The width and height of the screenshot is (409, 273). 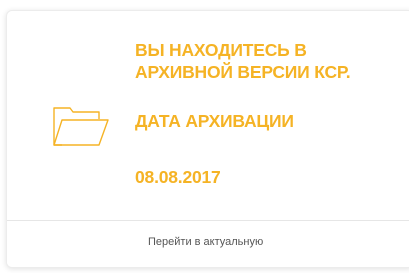 What do you see at coordinates (81, 127) in the screenshot?
I see `folder-open-icon` at bounding box center [81, 127].